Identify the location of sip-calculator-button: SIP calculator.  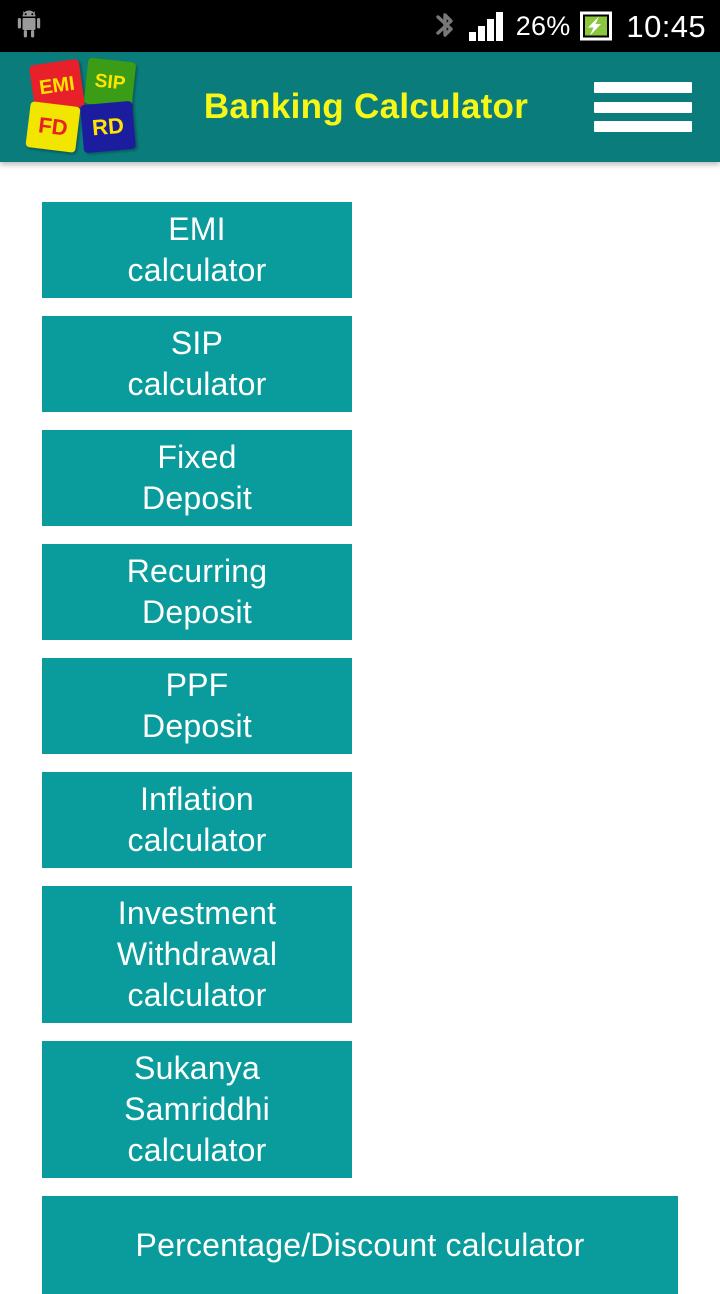
(197, 364).